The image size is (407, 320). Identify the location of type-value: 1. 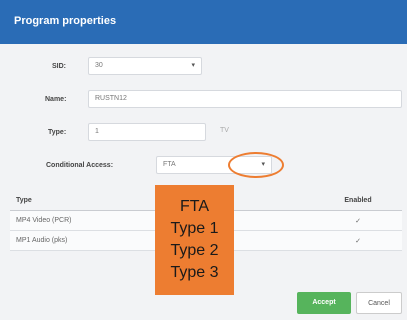
(97, 131).